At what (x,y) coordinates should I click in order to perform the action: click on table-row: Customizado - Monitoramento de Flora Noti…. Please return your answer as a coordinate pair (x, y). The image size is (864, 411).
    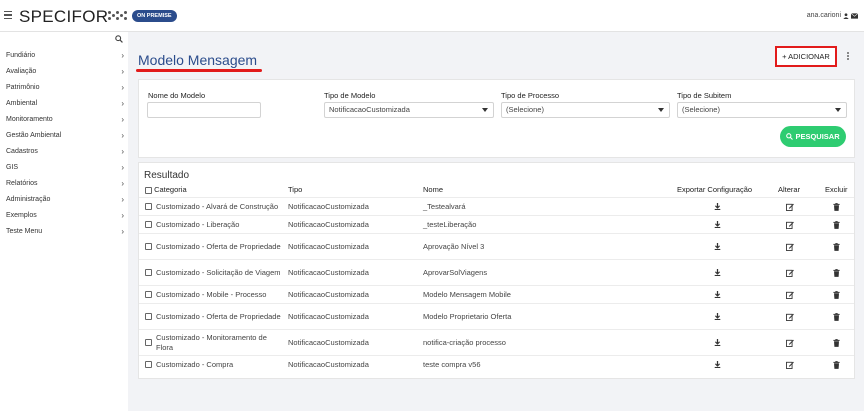
    Looking at the image, I should click on (496, 342).